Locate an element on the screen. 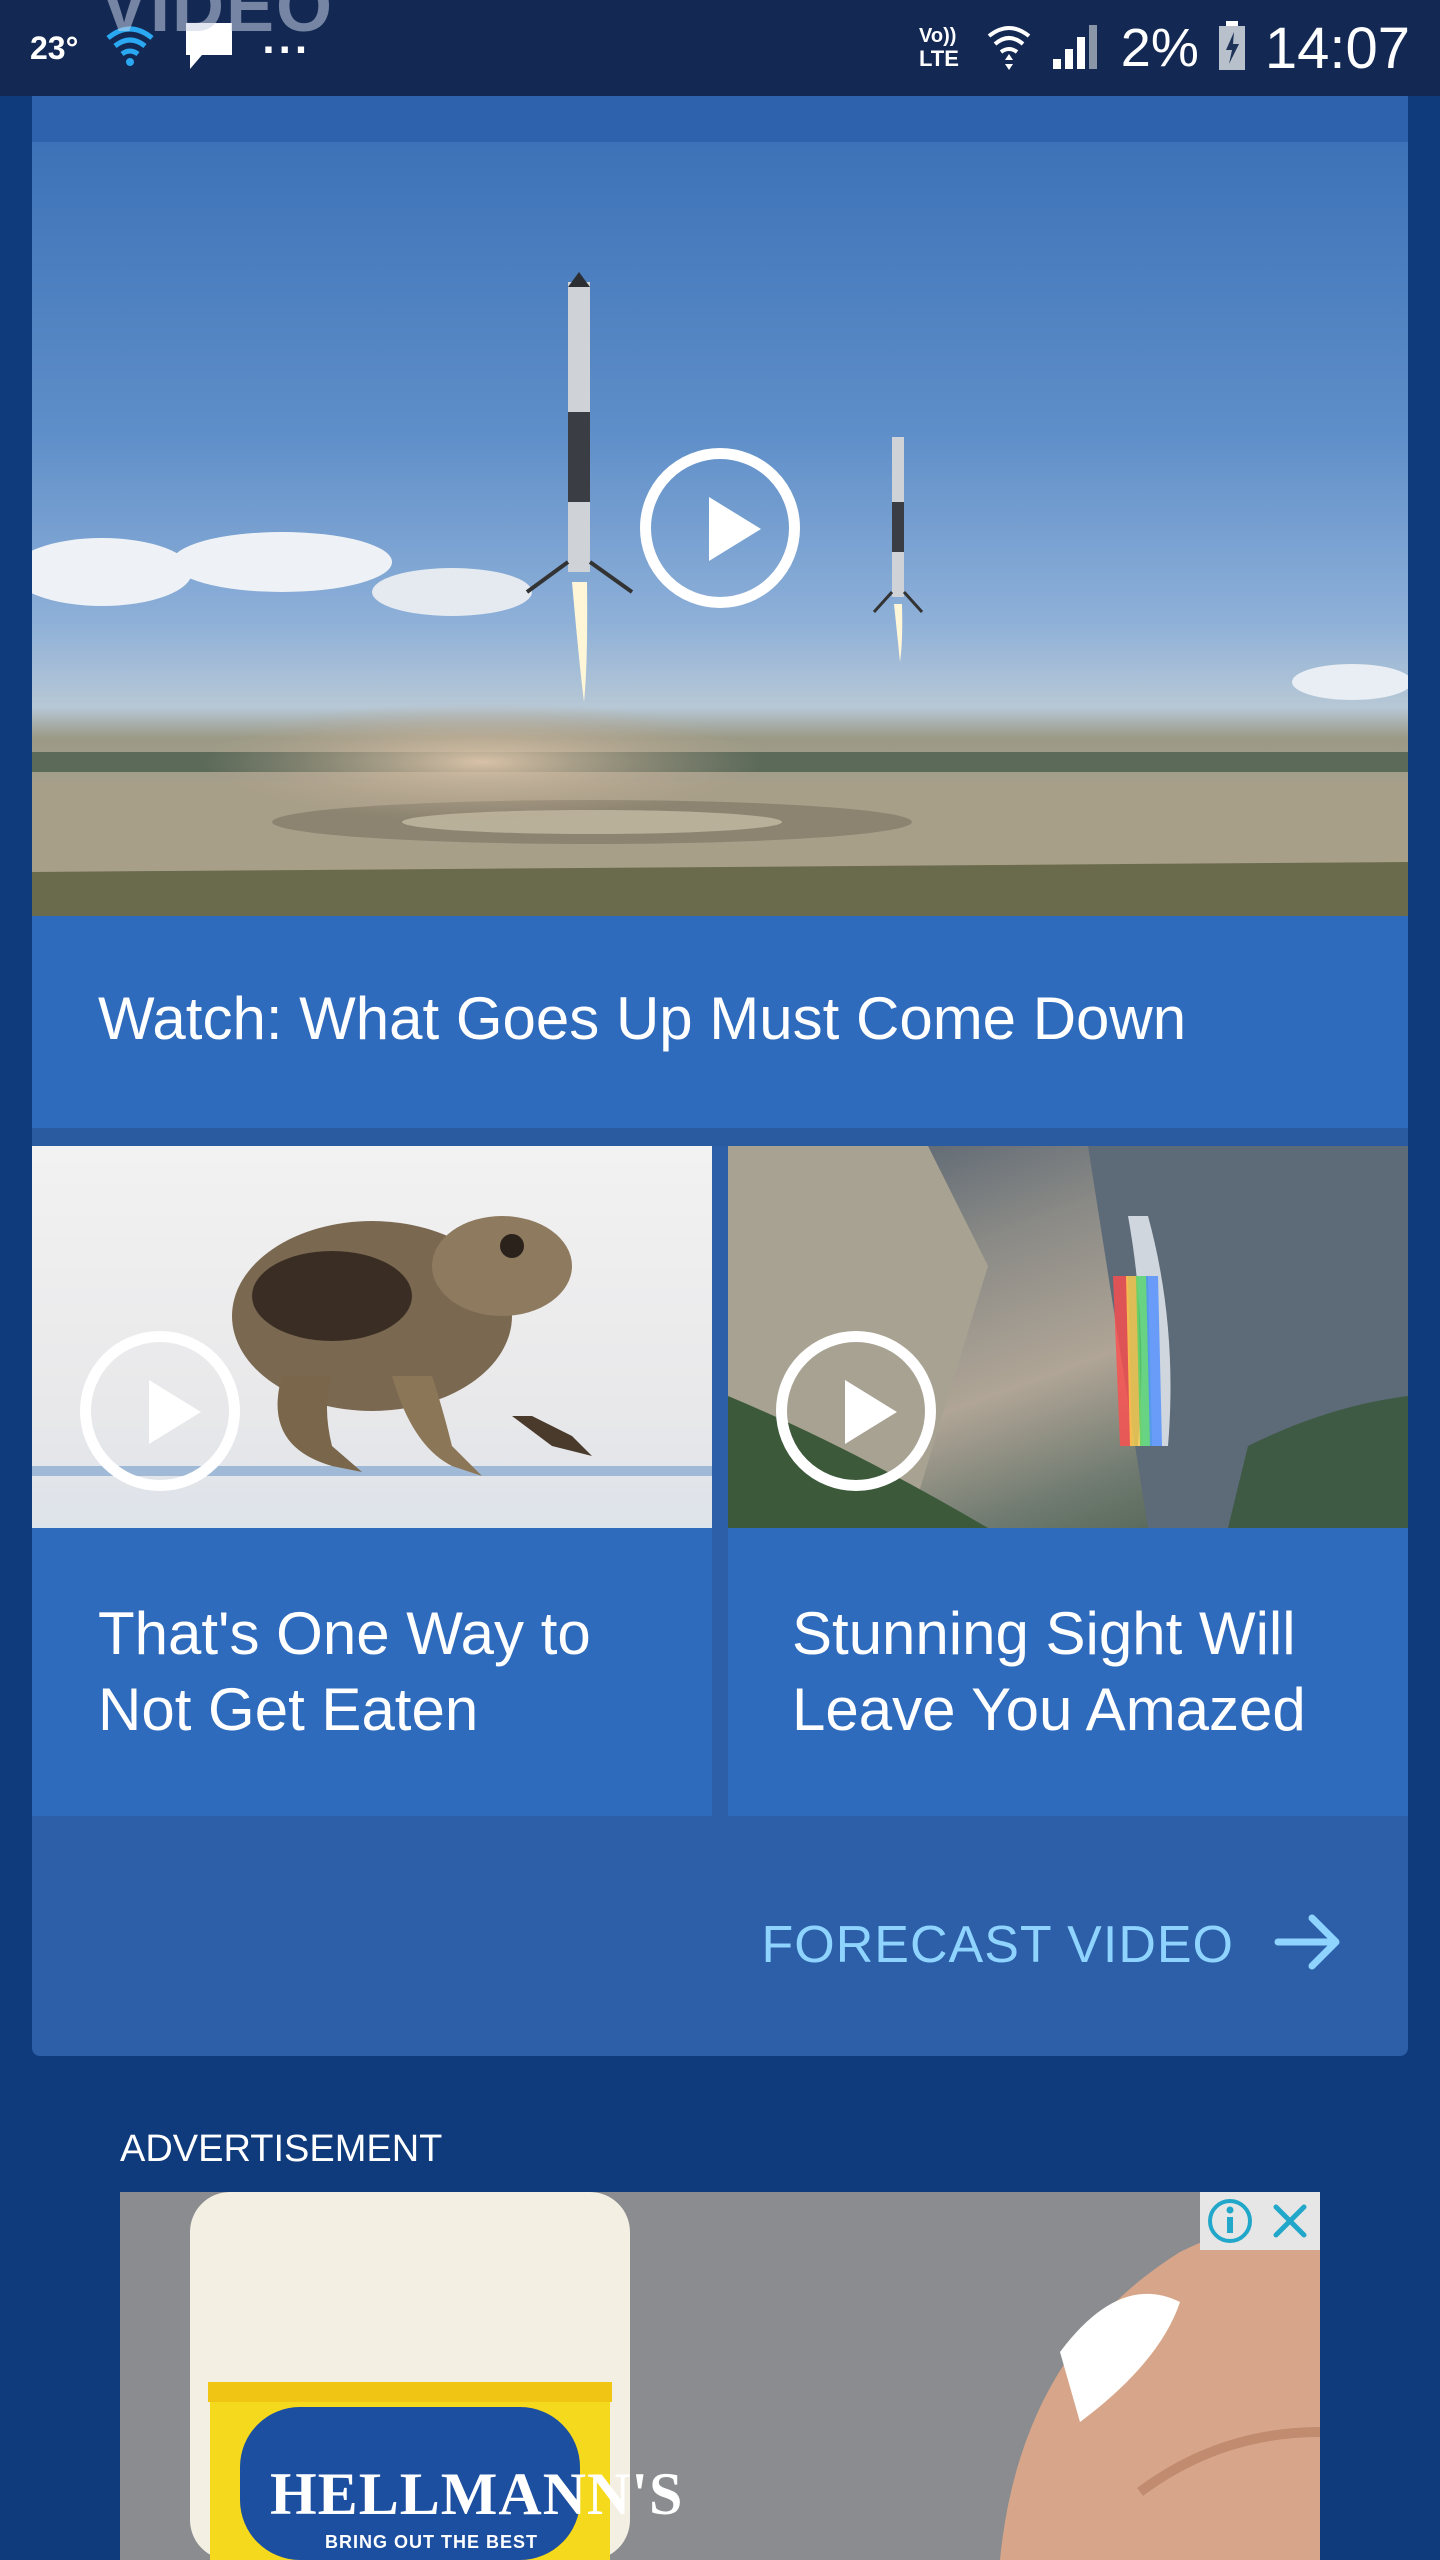  svg-text: Vo)) is located at coordinates (937, 36).